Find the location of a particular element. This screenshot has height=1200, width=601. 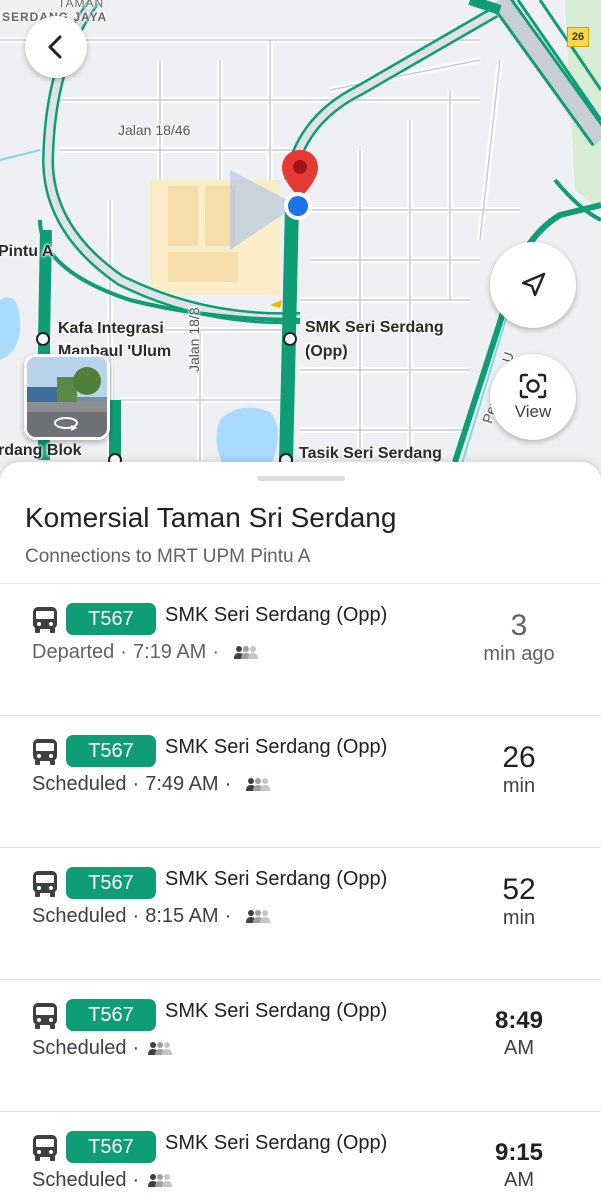

departure-eta: 3 min ago is located at coordinates (519, 638).